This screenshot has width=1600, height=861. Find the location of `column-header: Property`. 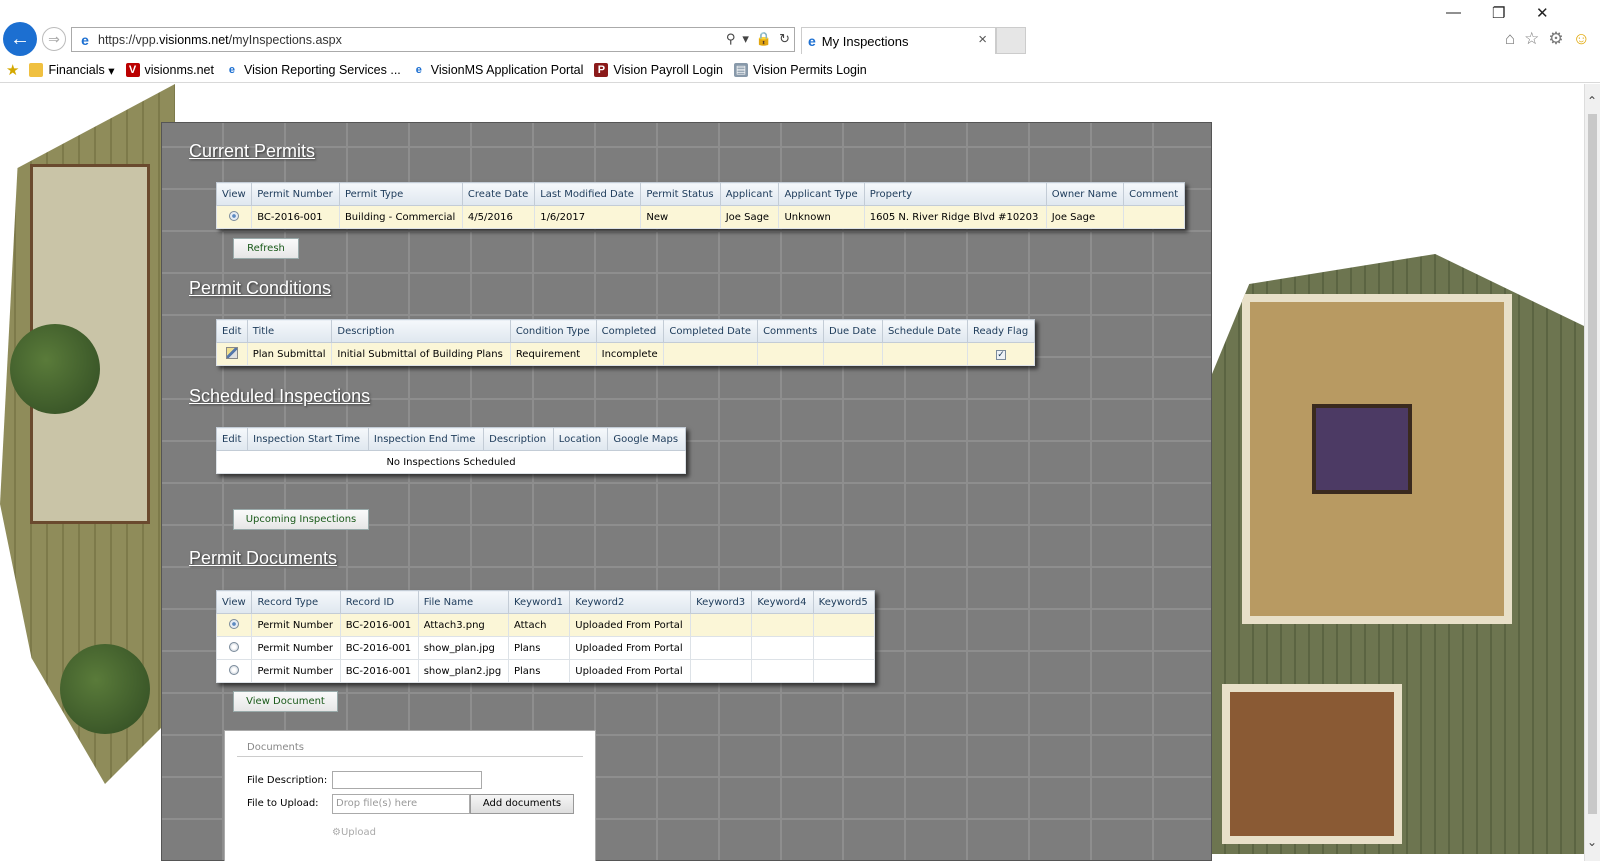

column-header: Property is located at coordinates (955, 194).